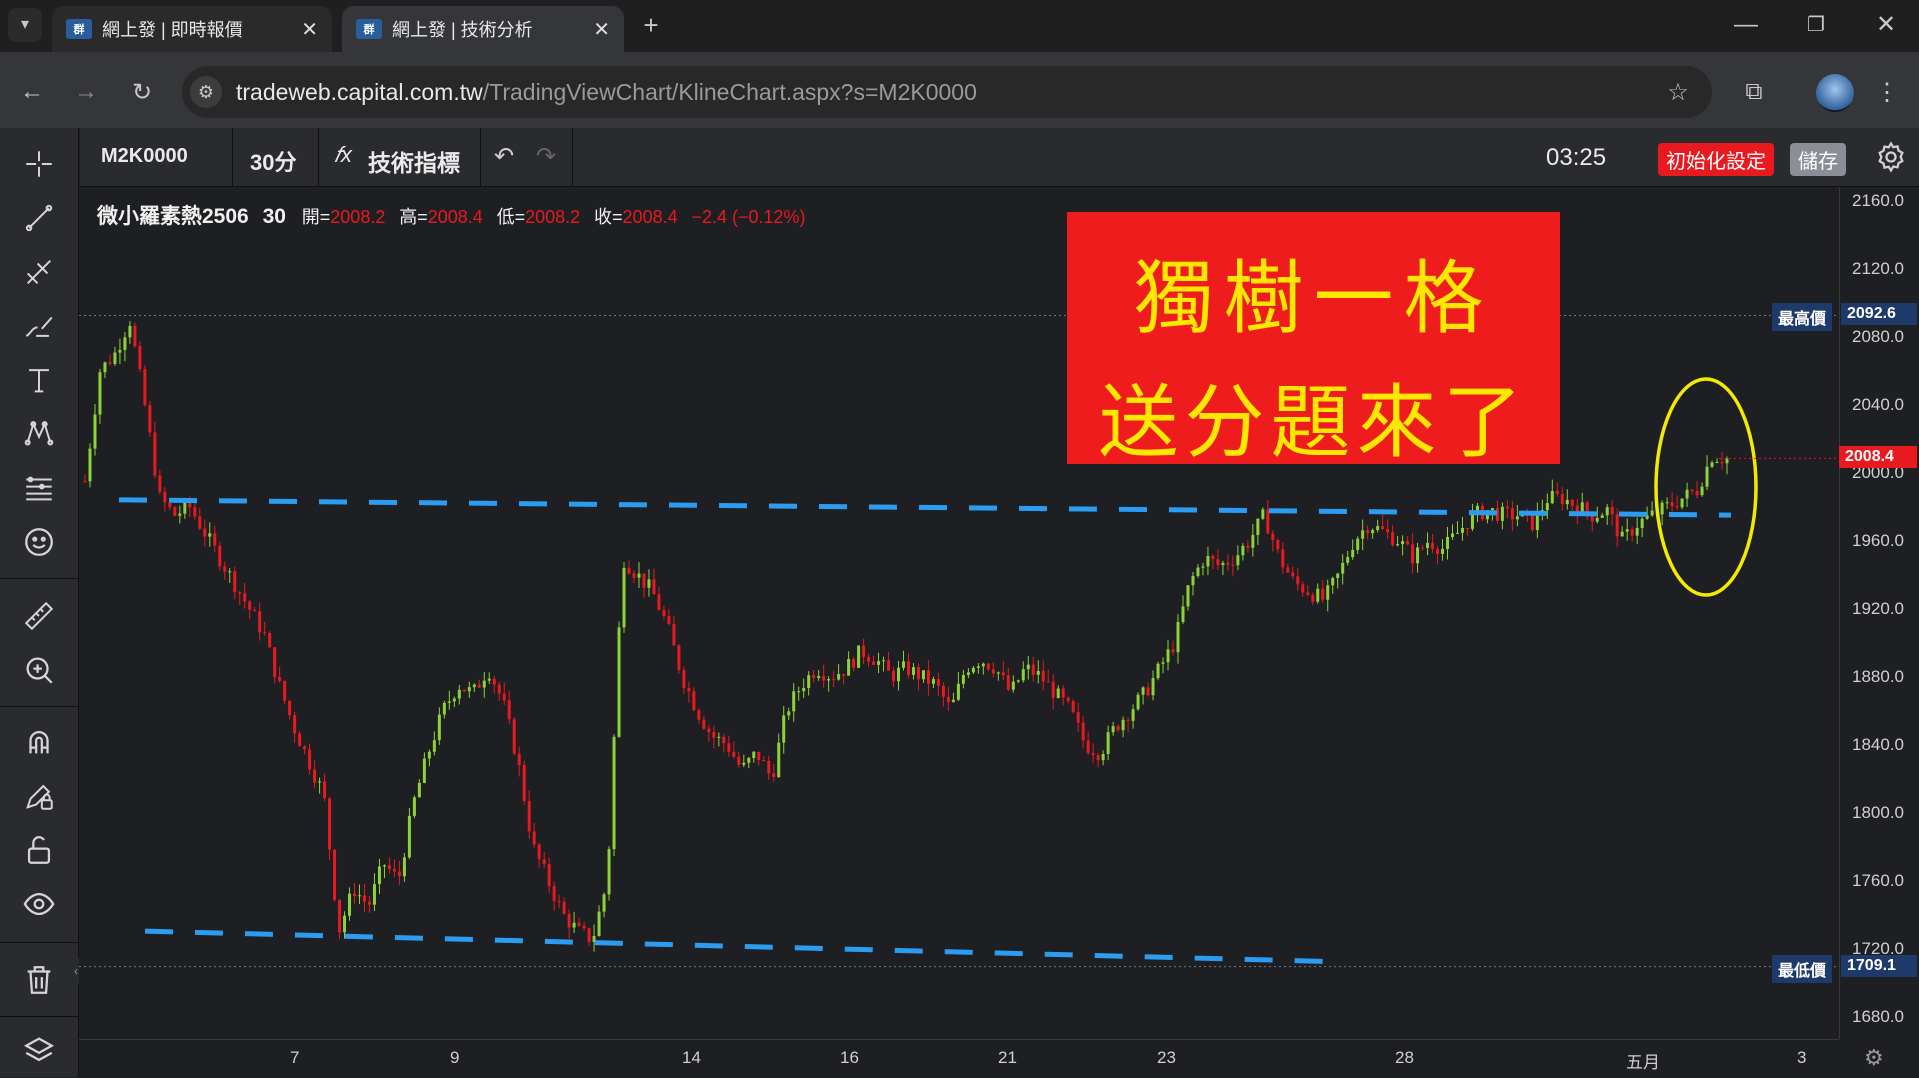 The width and height of the screenshot is (1919, 1078). What do you see at coordinates (1716, 159) in the screenshot?
I see `reset-settings-button: 初始化設定` at bounding box center [1716, 159].